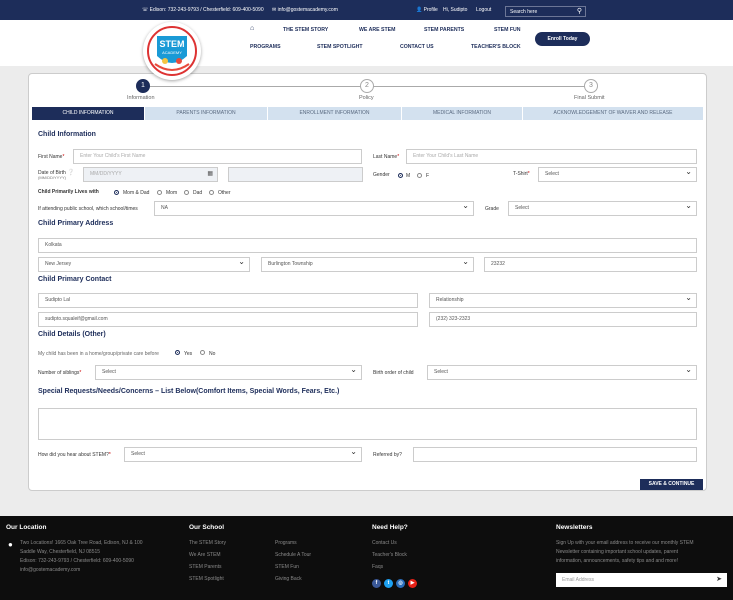 The height and width of the screenshot is (600, 733). Describe the element at coordinates (293, 555) in the screenshot. I see `footer-link-schedule-tour: Schedule A Tour` at that location.